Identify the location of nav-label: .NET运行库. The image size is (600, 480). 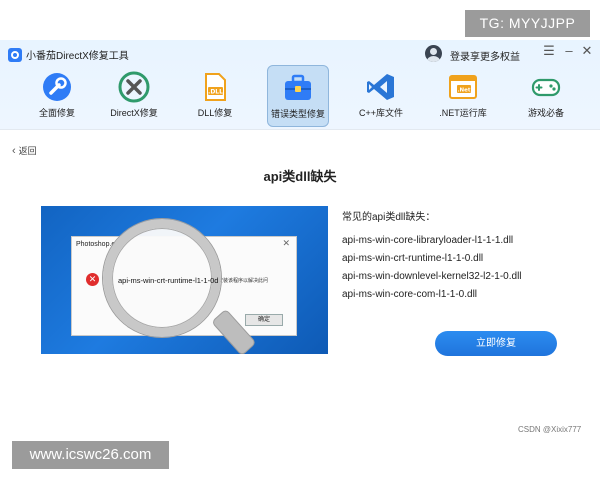
(463, 113).